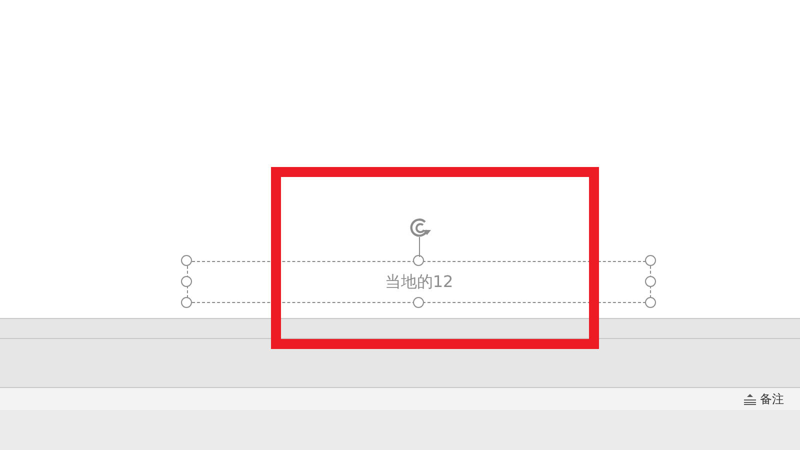 The image size is (800, 450). What do you see at coordinates (764, 399) in the screenshot?
I see `notes-button: 备注` at bounding box center [764, 399].